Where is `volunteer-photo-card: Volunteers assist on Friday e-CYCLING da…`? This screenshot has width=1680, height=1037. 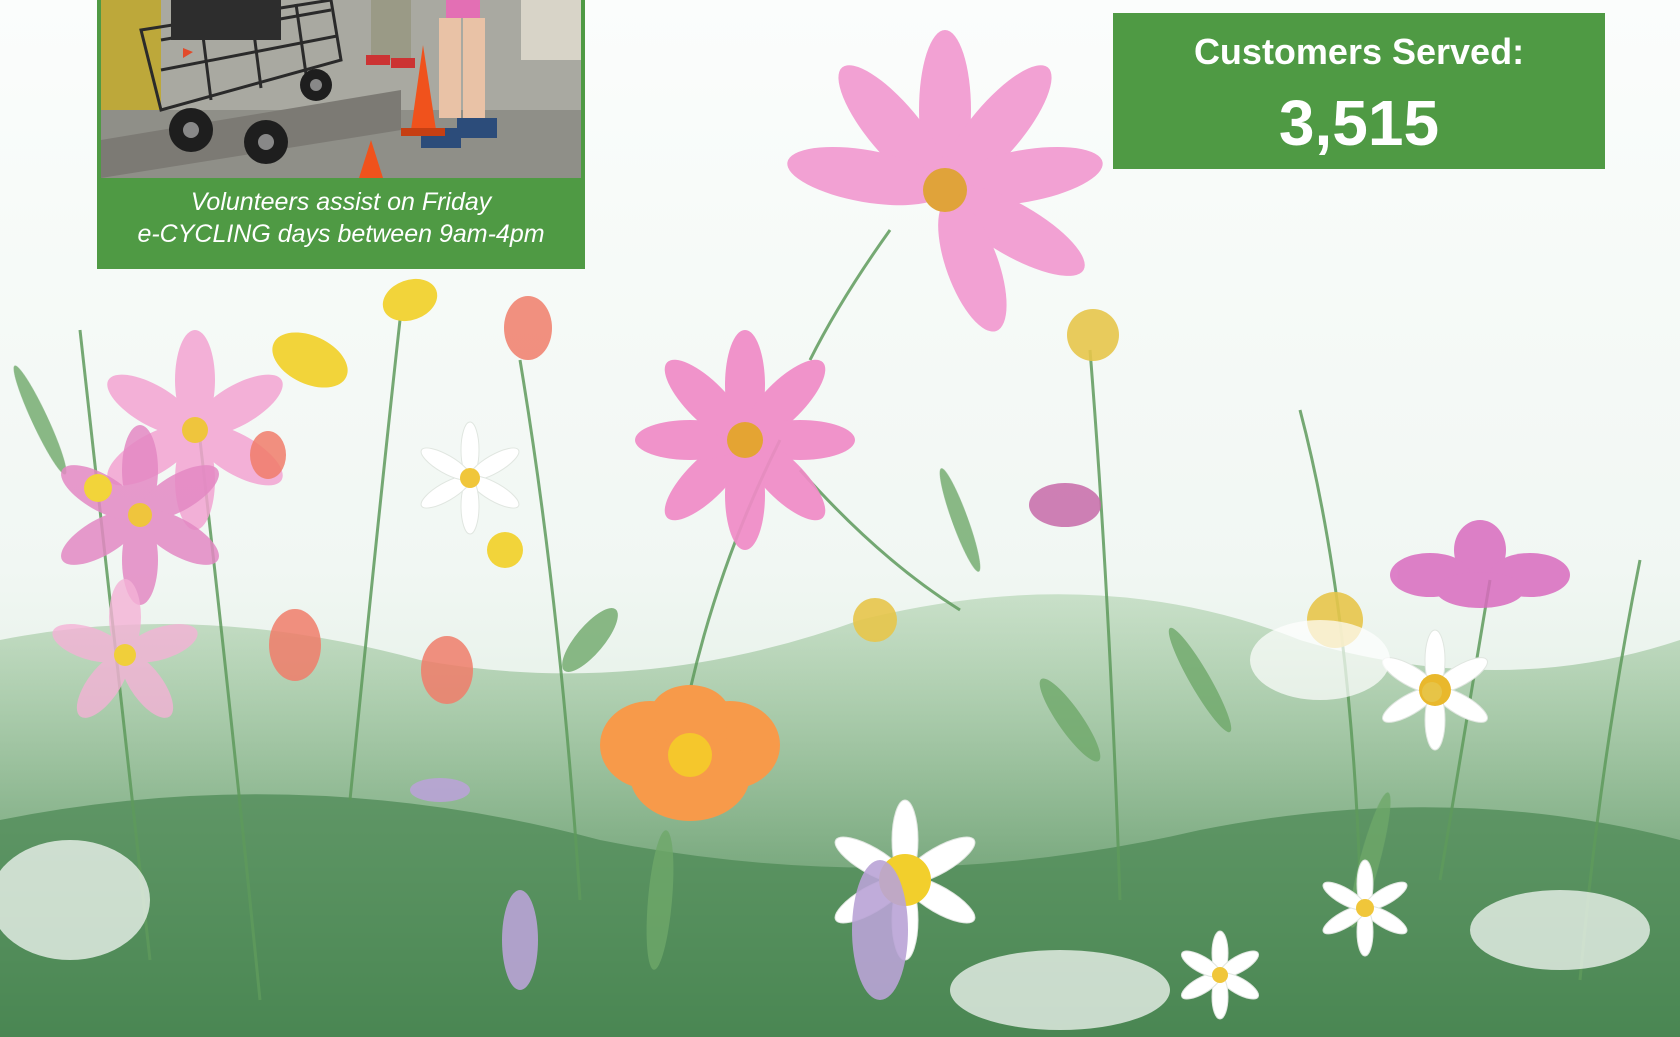
volunteer-photo-card: Volunteers assist on Friday e-CYCLING da… is located at coordinates (341, 134).